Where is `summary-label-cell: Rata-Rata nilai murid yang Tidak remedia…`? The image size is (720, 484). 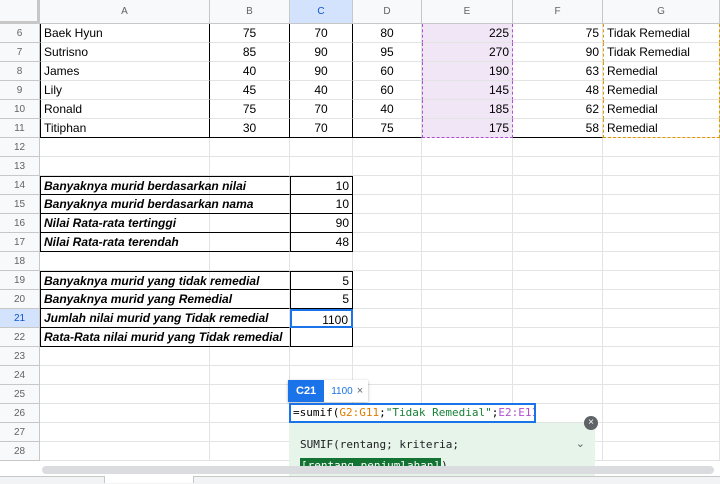
summary-label-cell: Rata-Rata nilai murid yang Tidak remedia… is located at coordinates (165, 337).